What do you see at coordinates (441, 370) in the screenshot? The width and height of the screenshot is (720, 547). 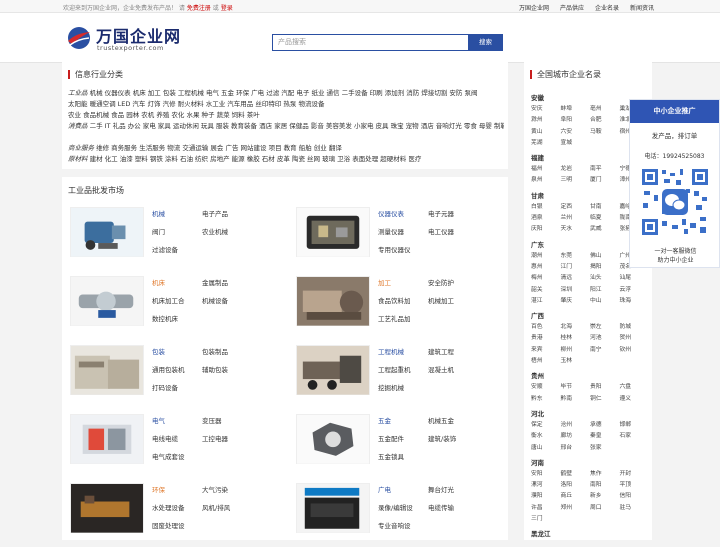 I see `market-item: 混凝土机` at bounding box center [441, 370].